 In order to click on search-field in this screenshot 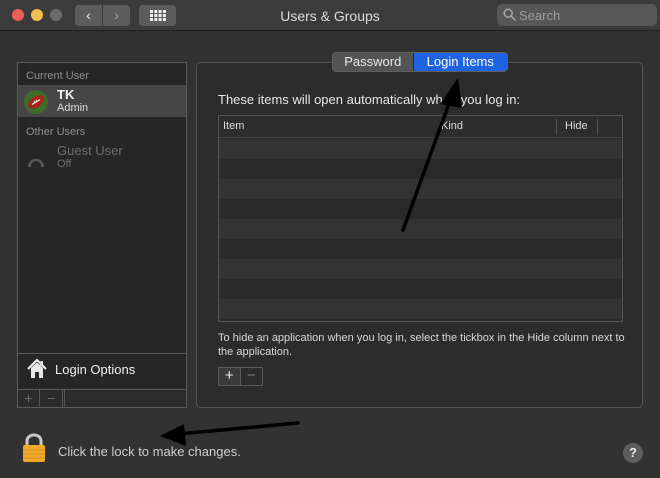, I will do `click(577, 15)`.